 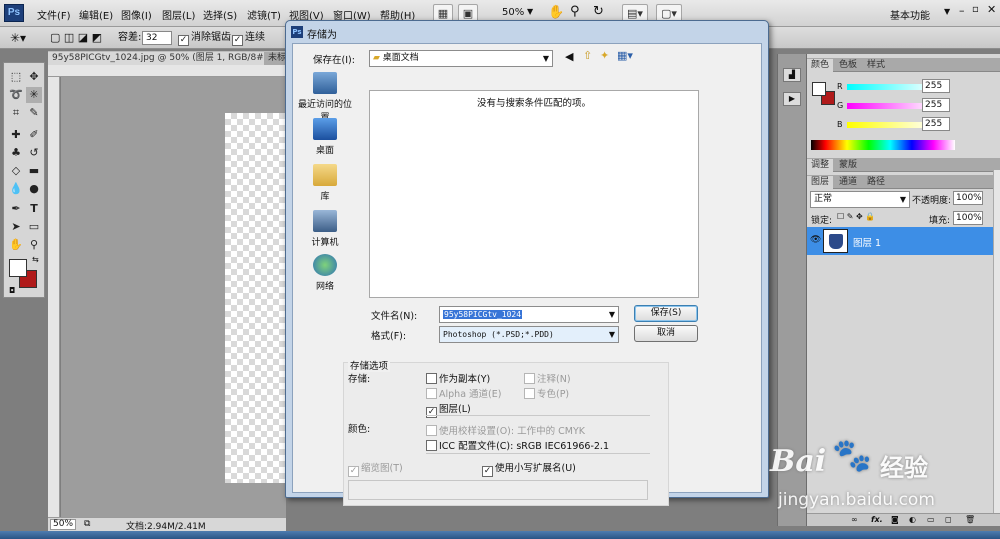 I want to click on swap-colors-icon: ⇆, so click(x=35, y=259).